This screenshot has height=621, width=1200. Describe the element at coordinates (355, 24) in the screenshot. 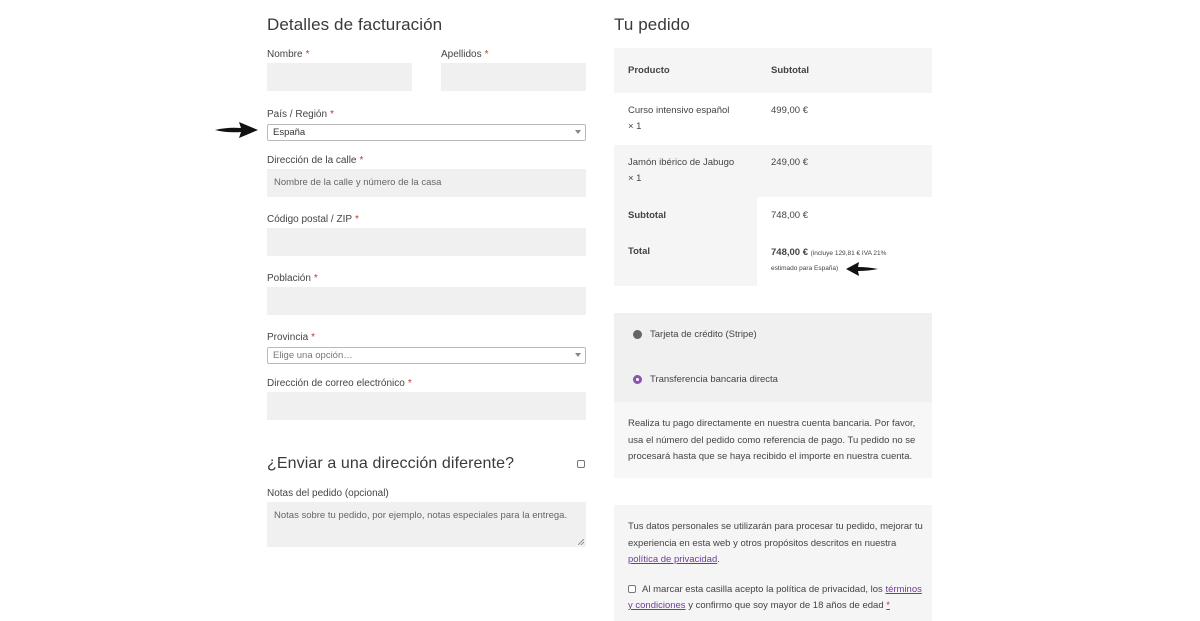

I see `billing-title: Detalles de facturación` at that location.